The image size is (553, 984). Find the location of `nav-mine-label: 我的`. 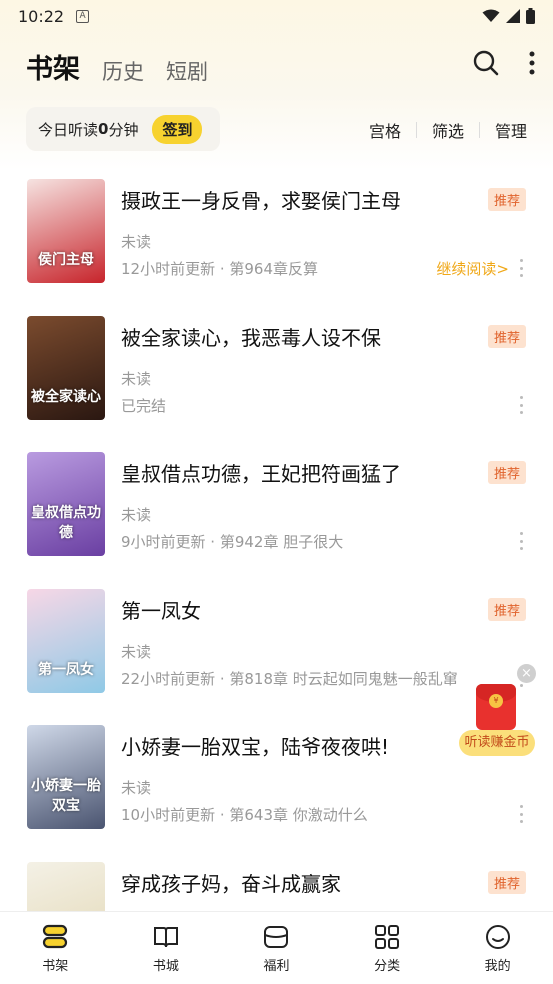

nav-mine-label: 我的 is located at coordinates (497, 966).